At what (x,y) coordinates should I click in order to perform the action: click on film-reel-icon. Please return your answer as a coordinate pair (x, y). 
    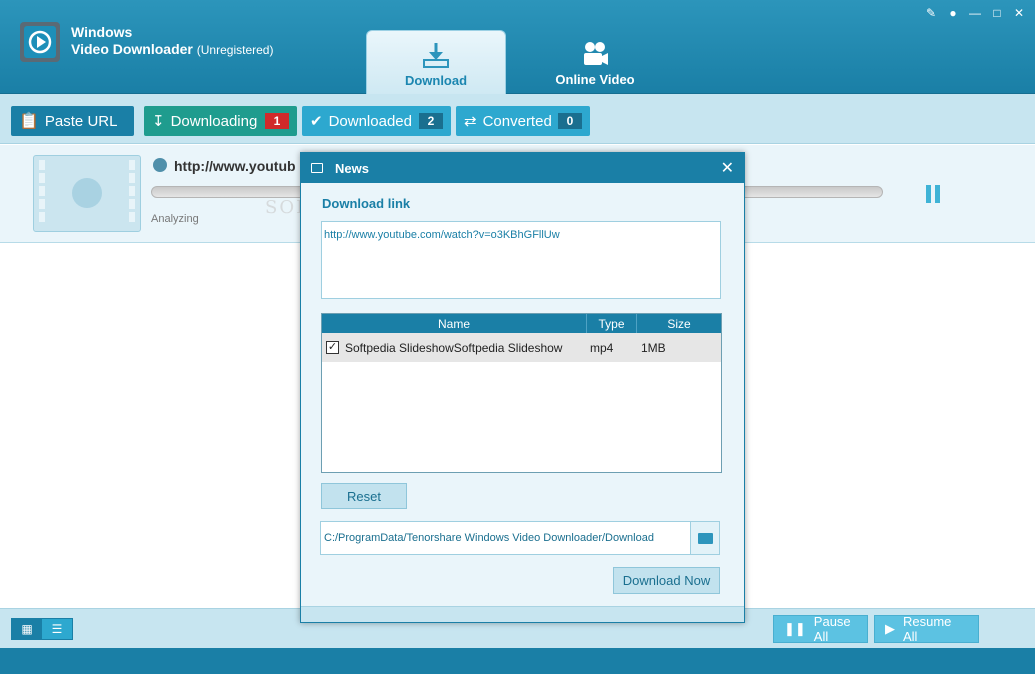
    Looking at the image, I should click on (87, 193).